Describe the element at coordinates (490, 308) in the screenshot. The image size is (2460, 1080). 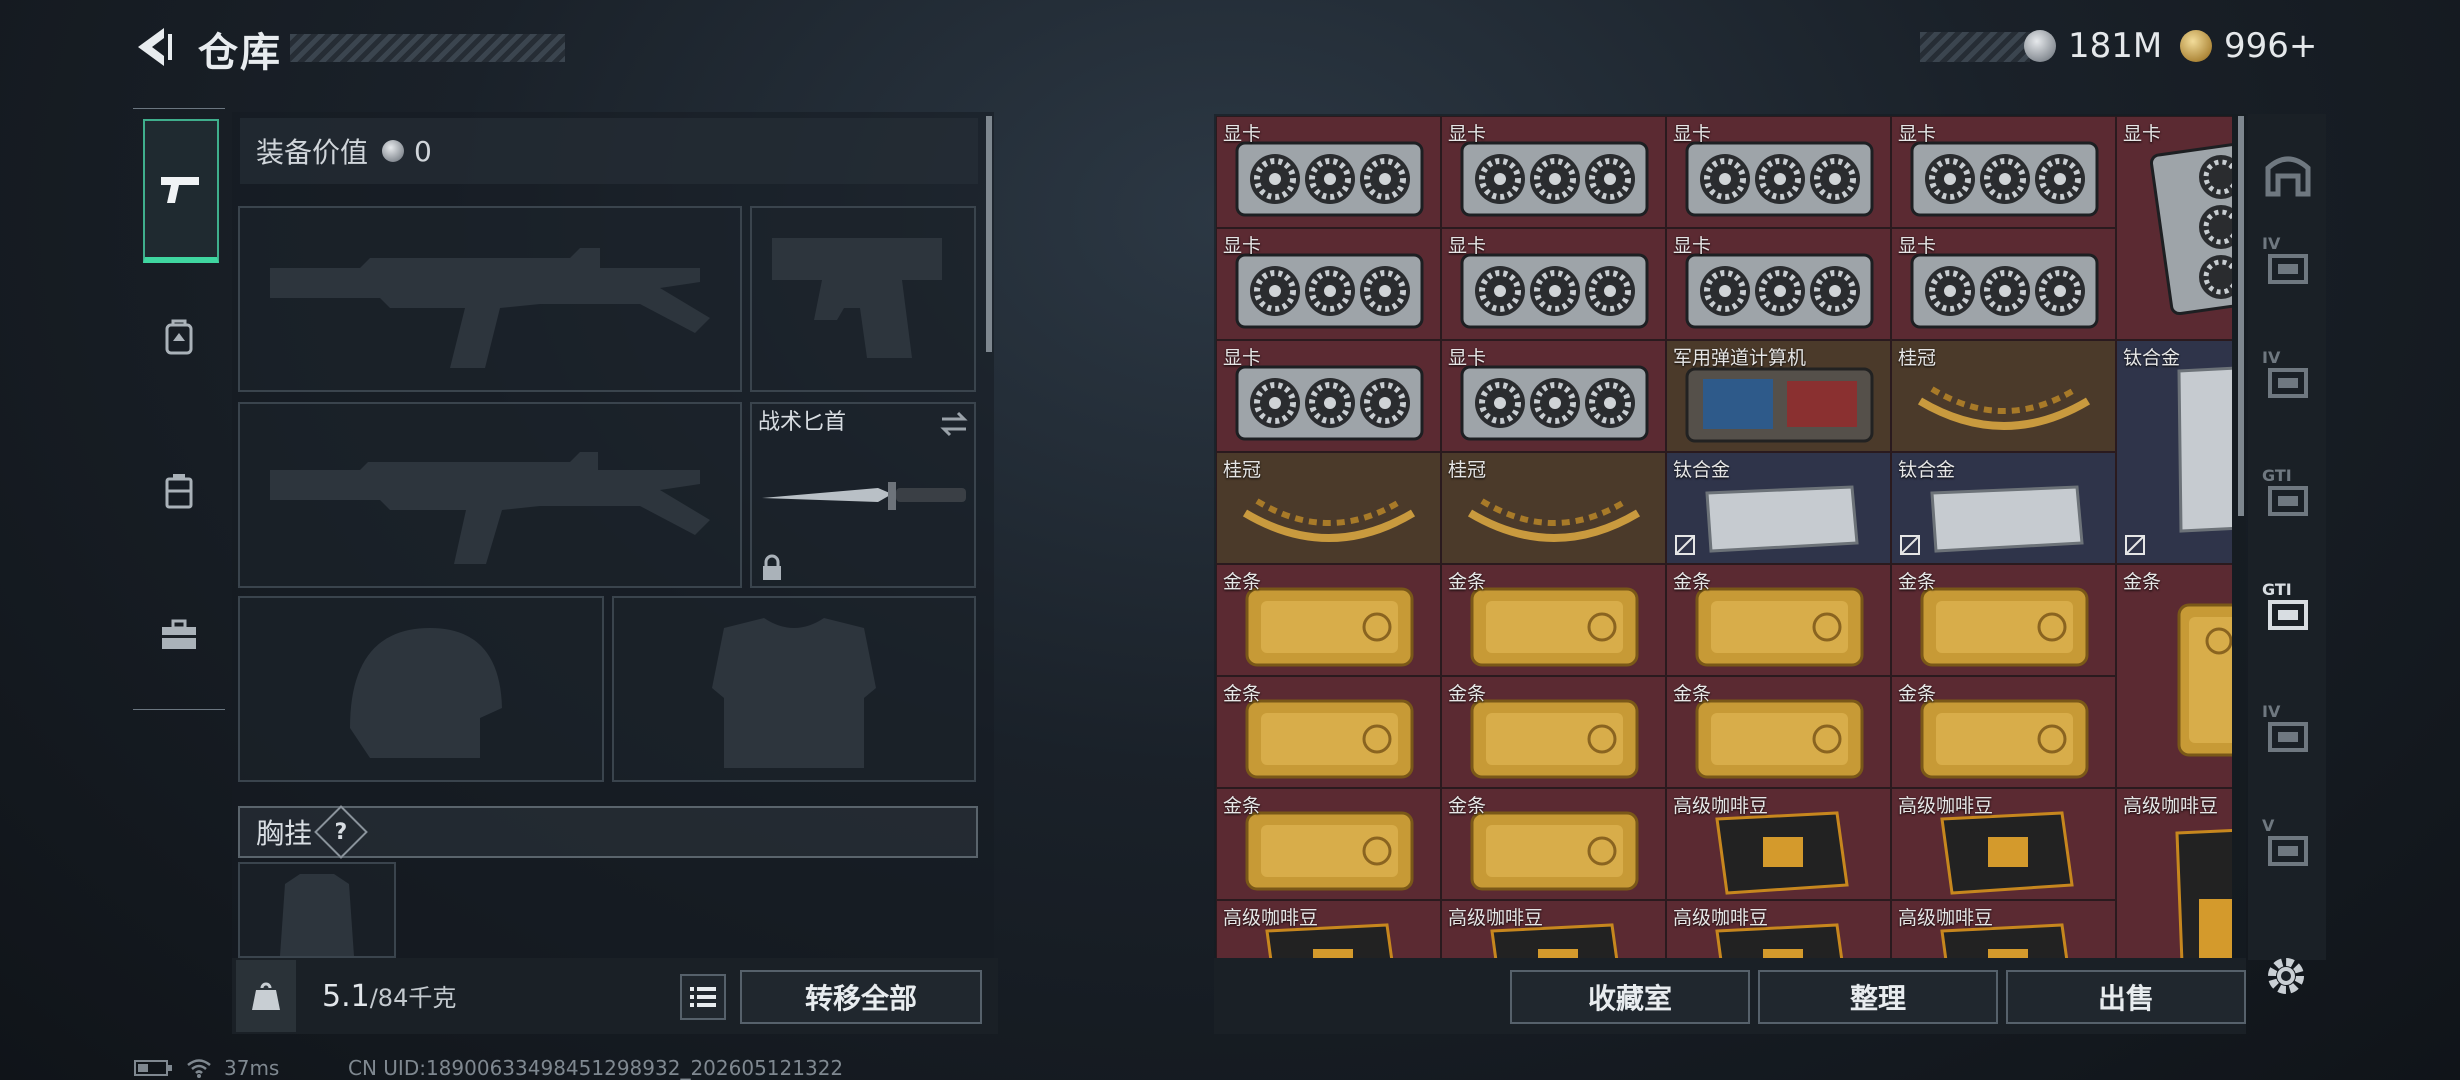
I see `rifle-silhouette-icon` at that location.